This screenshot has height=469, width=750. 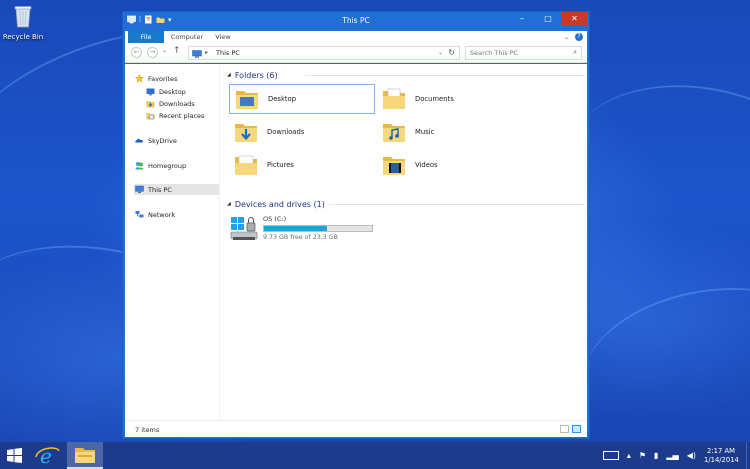 What do you see at coordinates (566, 37) in the screenshot?
I see `expand-ribbon-icon: ⌄` at bounding box center [566, 37].